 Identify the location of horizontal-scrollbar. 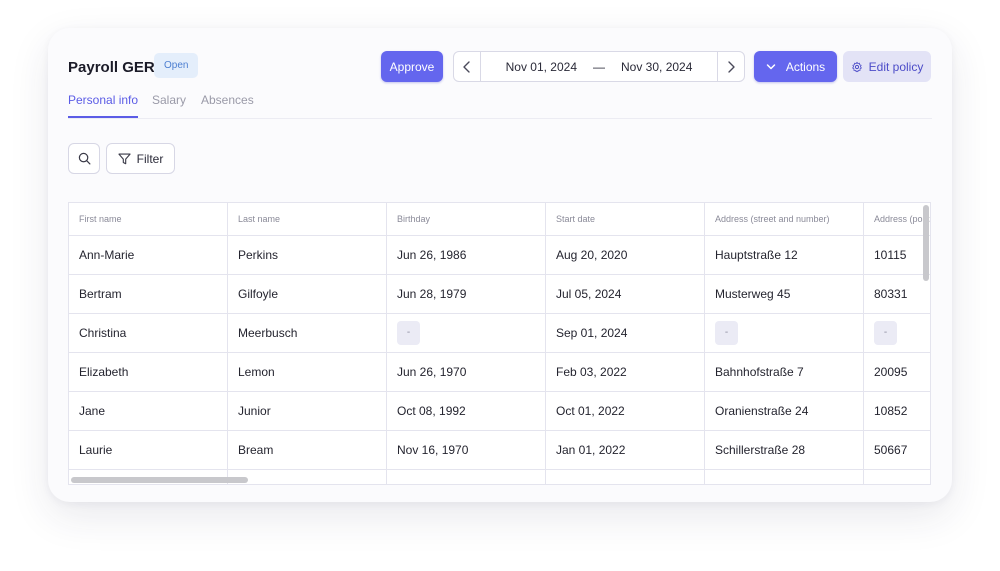
(159, 480).